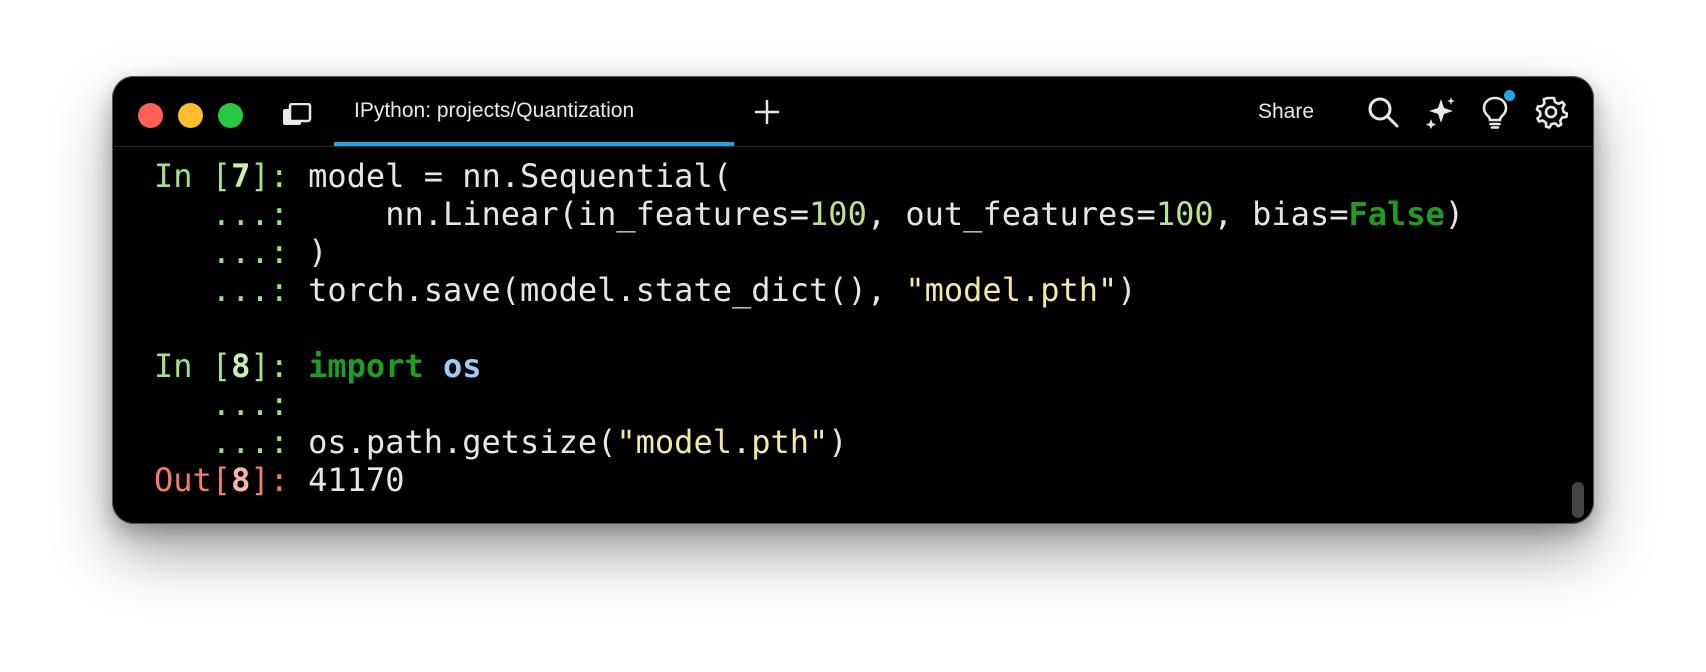  I want to click on scrollbar-thumb, so click(1578, 500).